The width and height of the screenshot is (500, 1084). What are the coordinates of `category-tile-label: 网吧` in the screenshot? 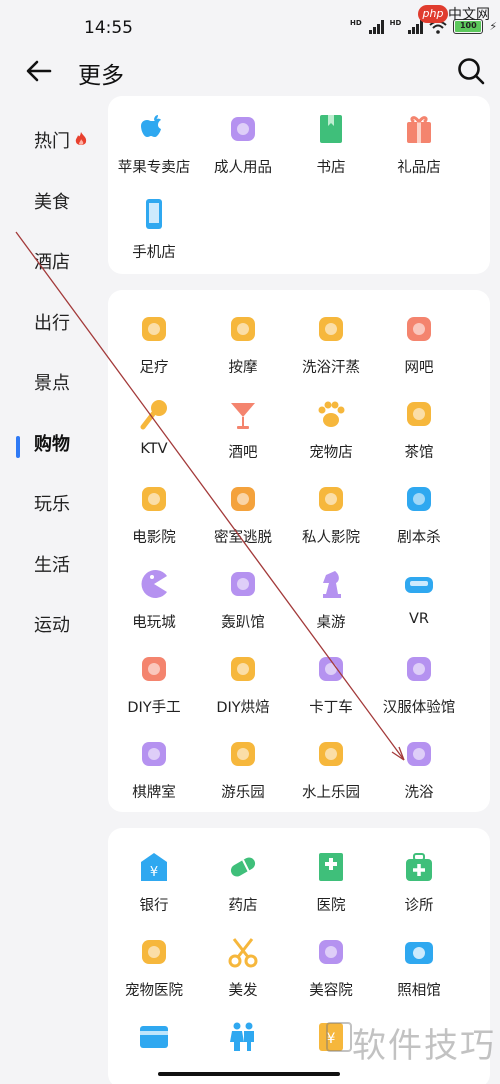 It's located at (419, 368).